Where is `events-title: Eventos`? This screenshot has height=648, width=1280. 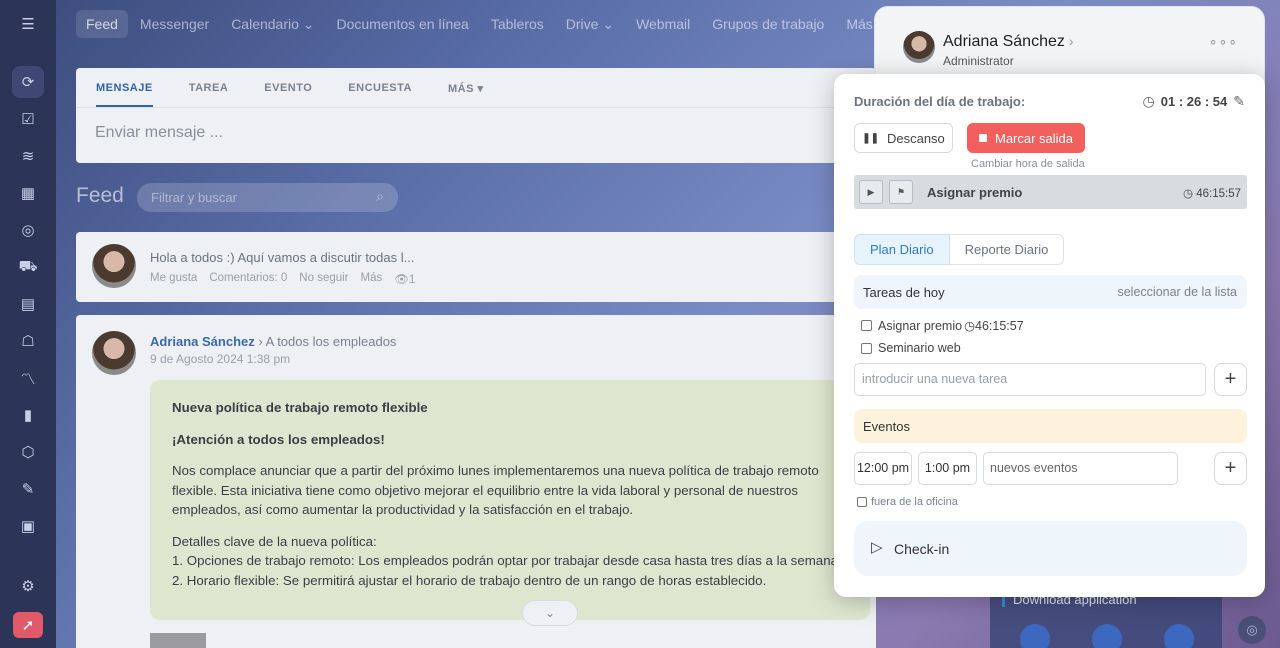 events-title: Eventos is located at coordinates (886, 426).